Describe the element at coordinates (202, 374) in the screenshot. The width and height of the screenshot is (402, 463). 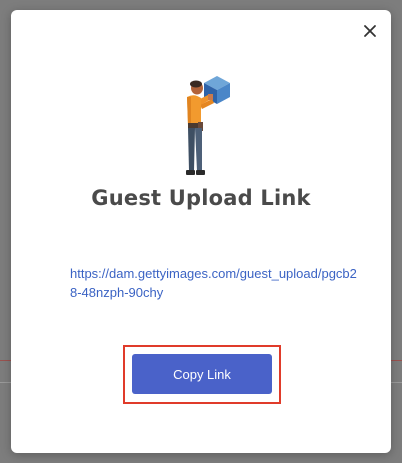
I see `copy-link-button: Copy Link` at that location.